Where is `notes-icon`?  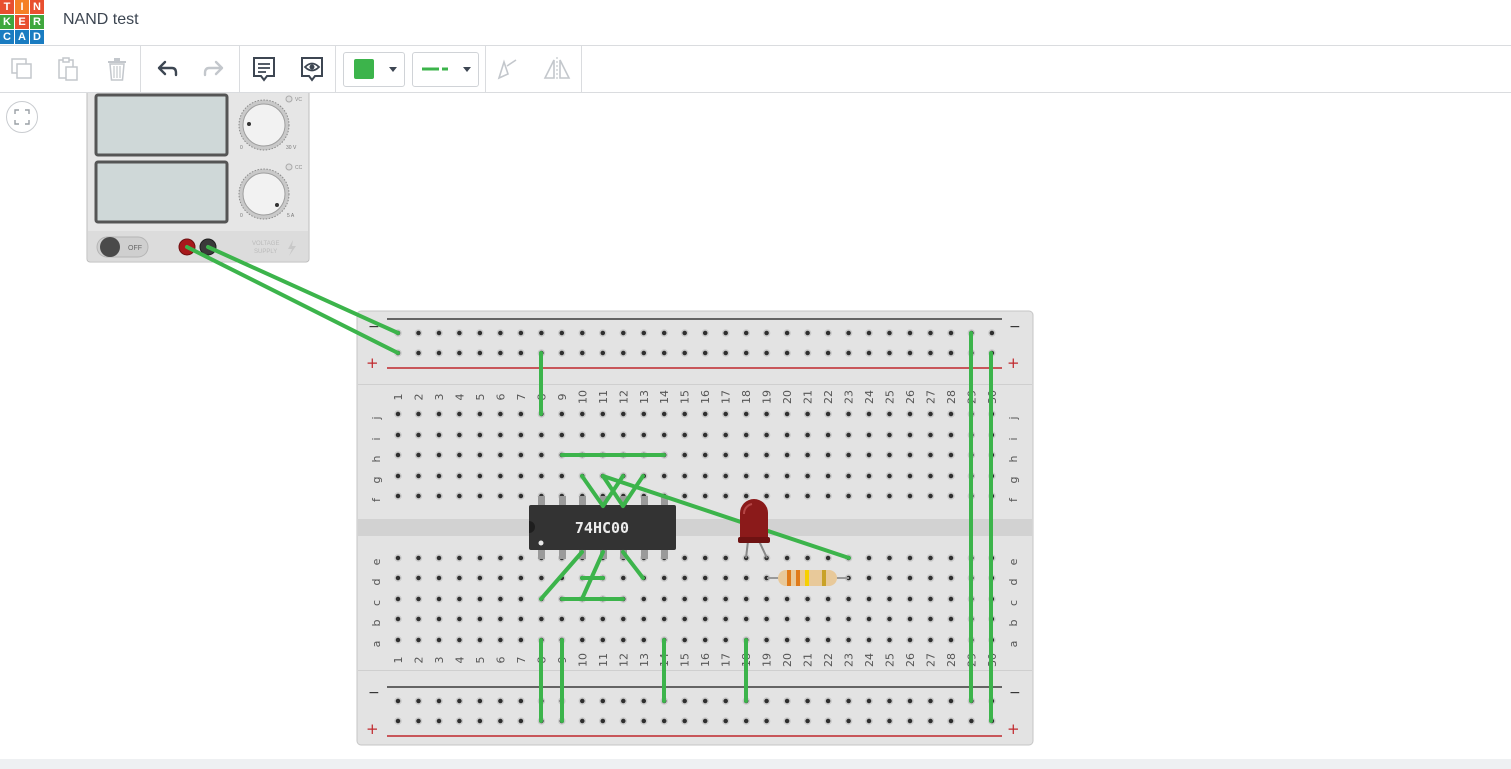 notes-icon is located at coordinates (264, 69).